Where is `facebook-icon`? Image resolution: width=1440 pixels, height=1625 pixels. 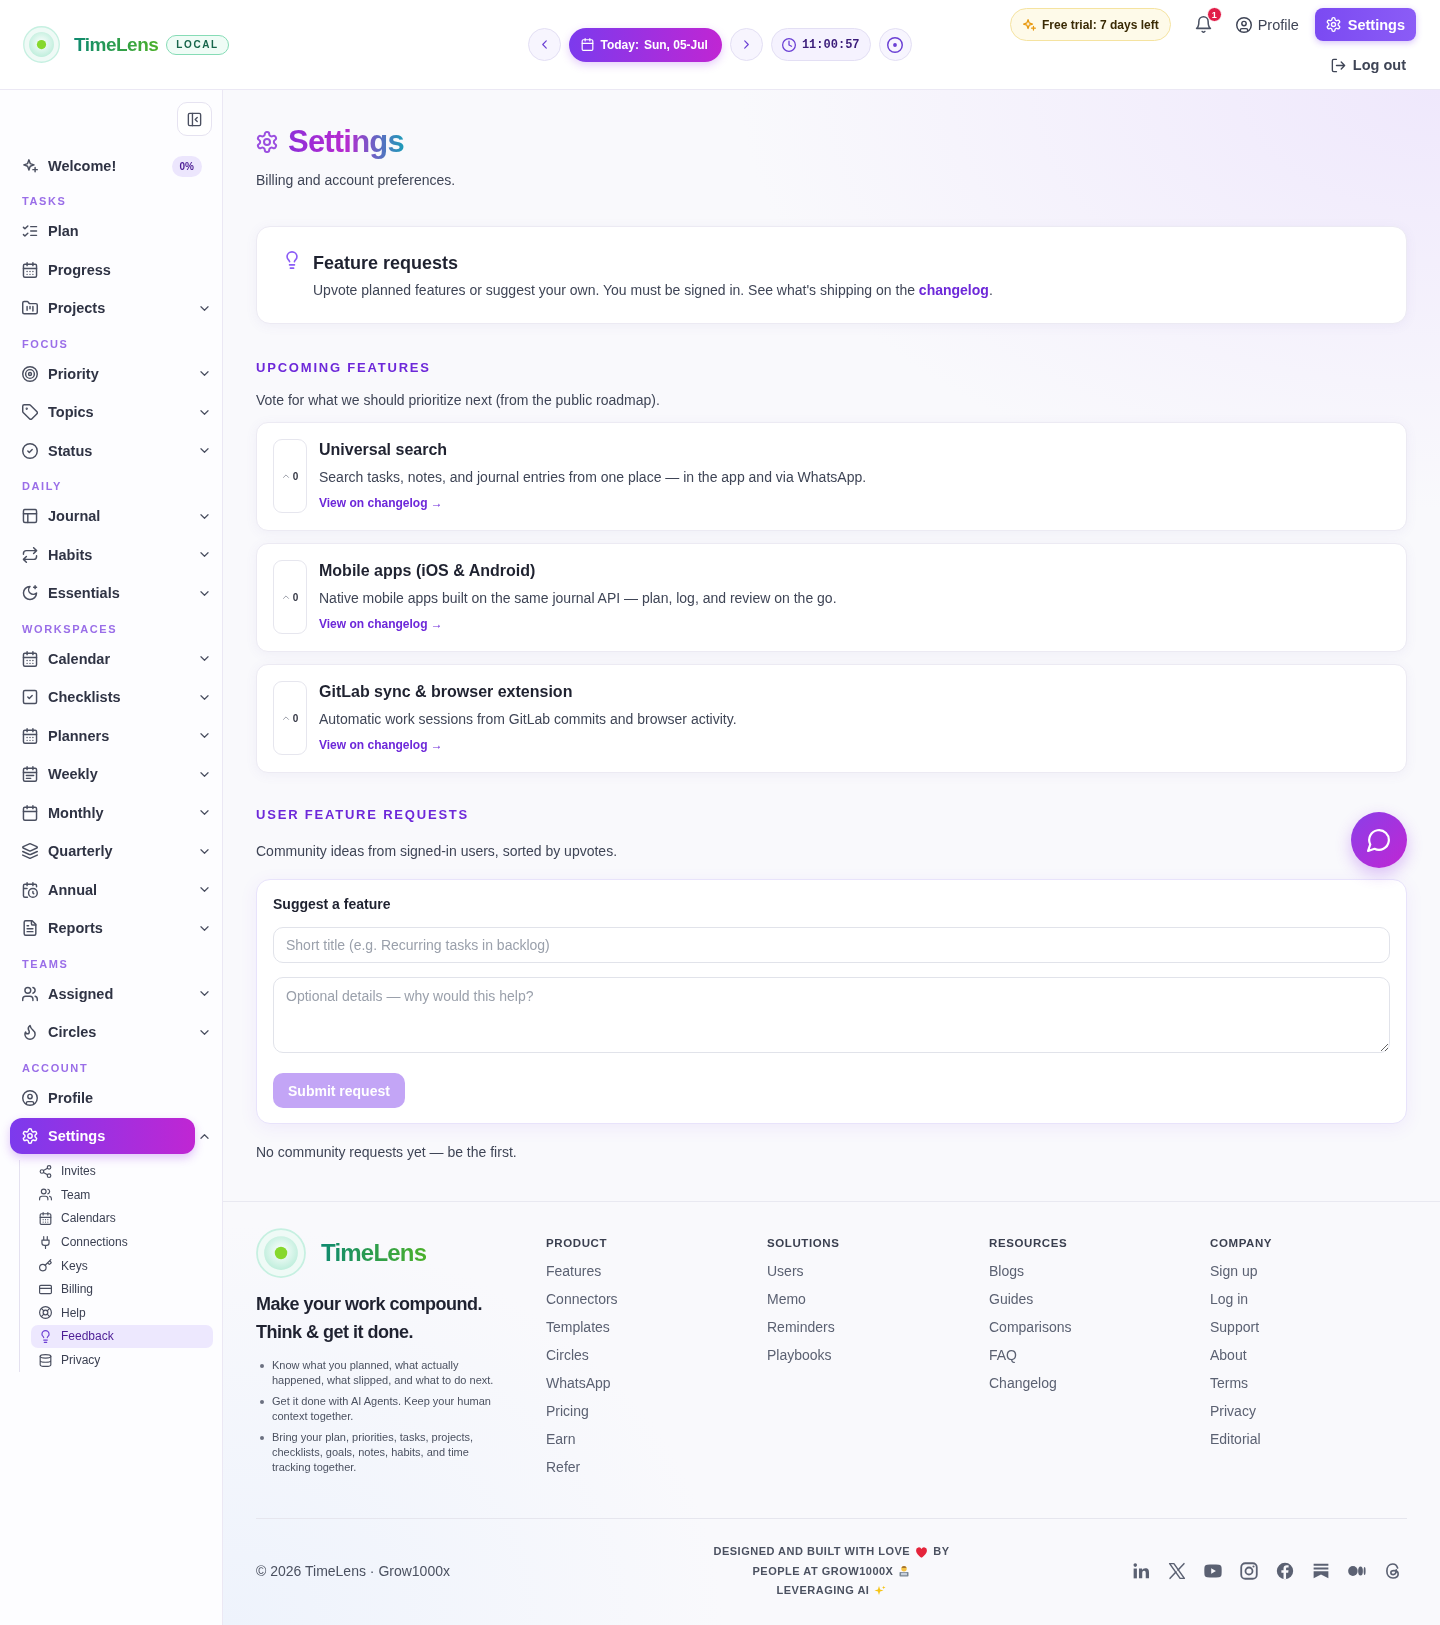
facebook-icon is located at coordinates (1285, 1571).